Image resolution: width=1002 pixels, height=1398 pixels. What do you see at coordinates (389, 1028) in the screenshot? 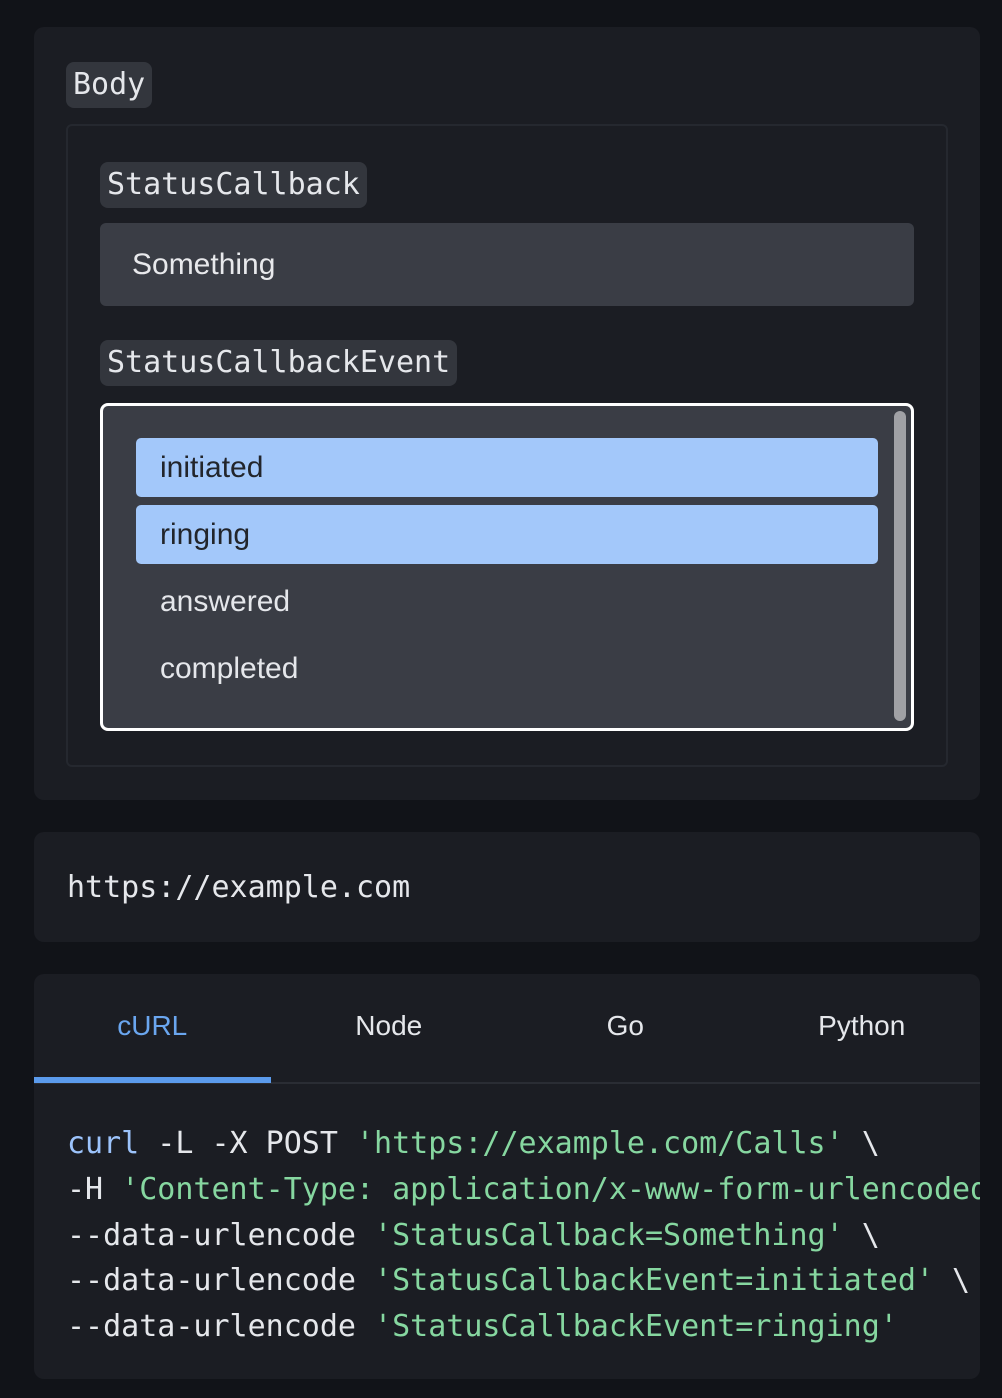
I see `tab-node: Node` at bounding box center [389, 1028].